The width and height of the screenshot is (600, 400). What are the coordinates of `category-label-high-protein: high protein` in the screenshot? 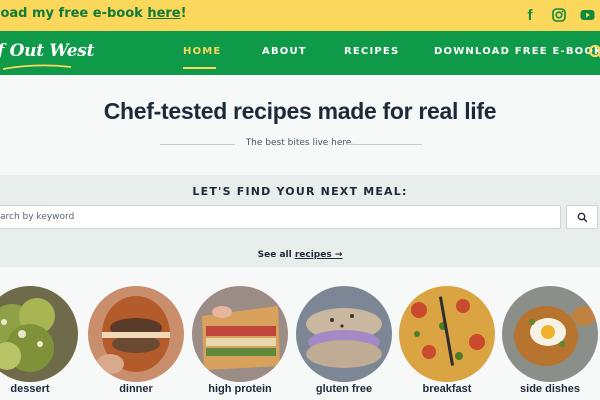 It's located at (240, 389).